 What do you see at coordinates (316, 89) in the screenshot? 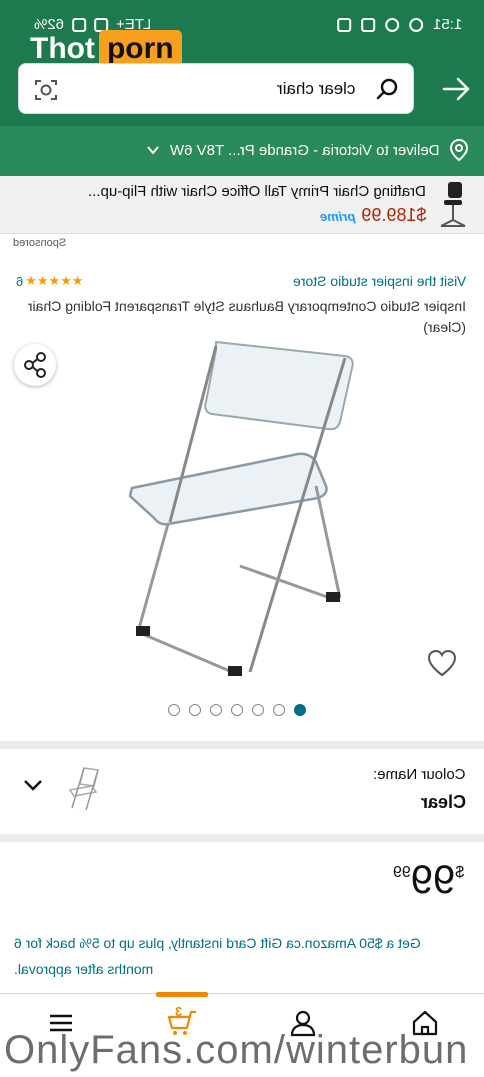
I see `search-input: clear chair` at bounding box center [316, 89].